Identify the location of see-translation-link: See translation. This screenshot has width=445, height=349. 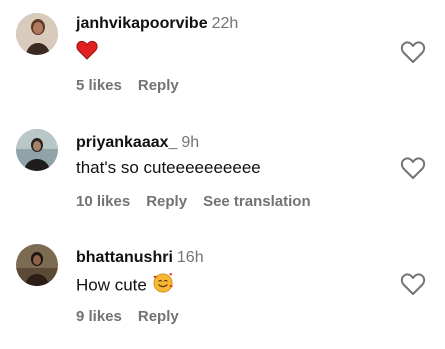
(257, 201).